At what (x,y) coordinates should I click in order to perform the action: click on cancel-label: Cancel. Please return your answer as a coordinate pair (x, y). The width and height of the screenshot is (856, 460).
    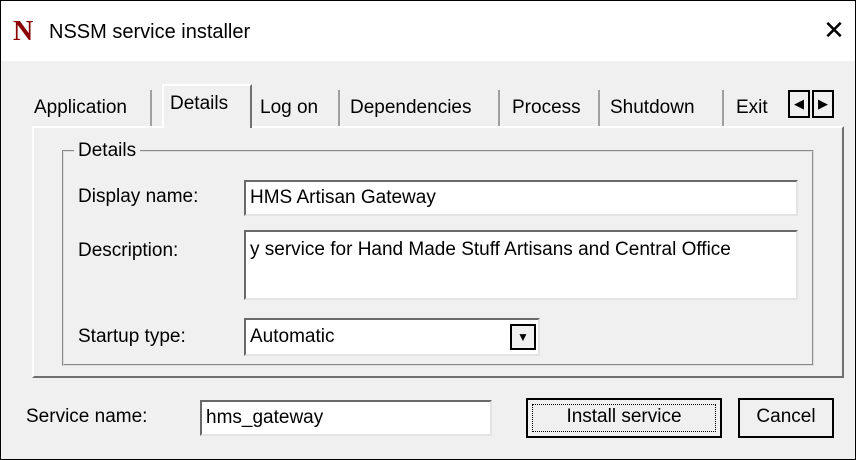
    Looking at the image, I should click on (786, 416).